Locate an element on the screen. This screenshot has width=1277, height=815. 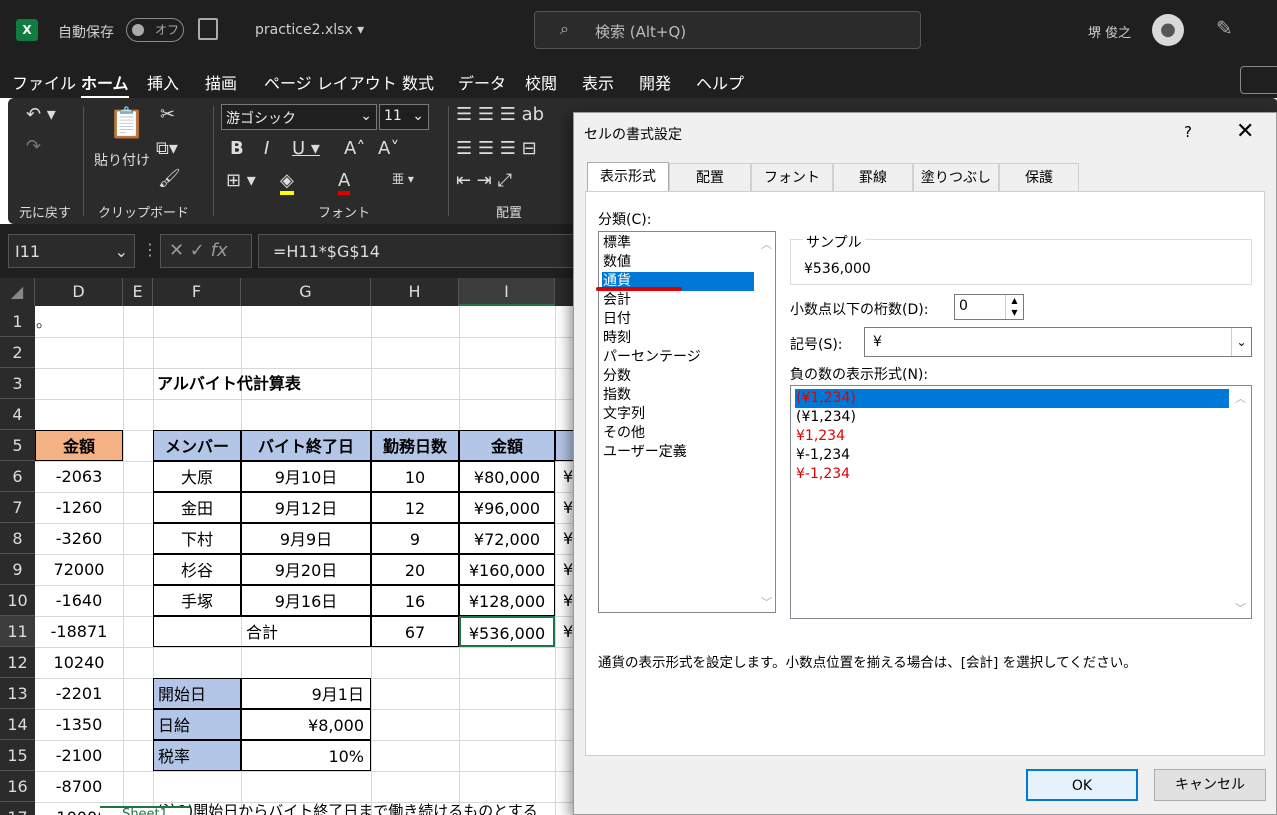
table-cell: 12 is located at coordinates (415, 507).